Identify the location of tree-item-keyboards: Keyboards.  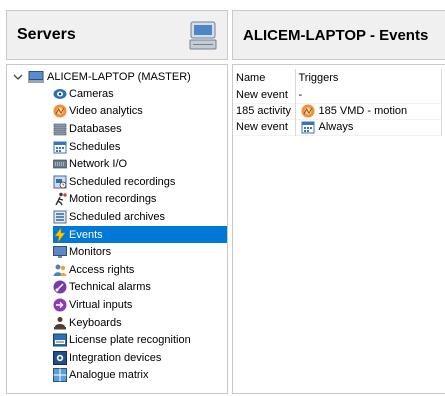
(140, 323).